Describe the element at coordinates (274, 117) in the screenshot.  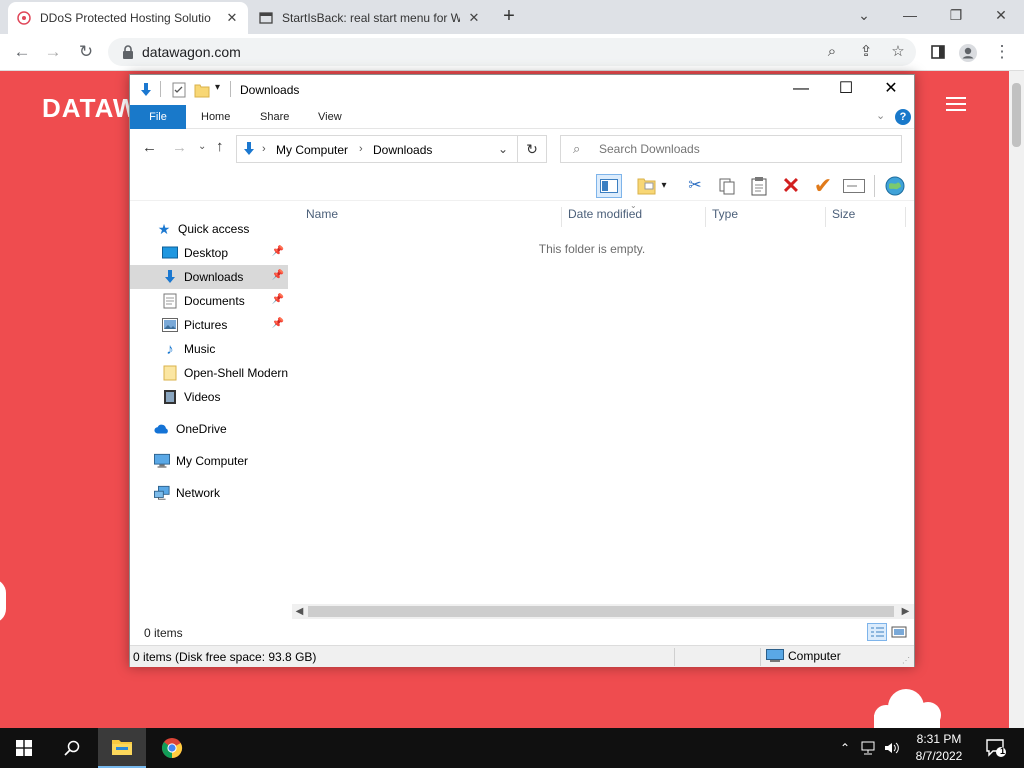
I see `tab-share: Share` at that location.